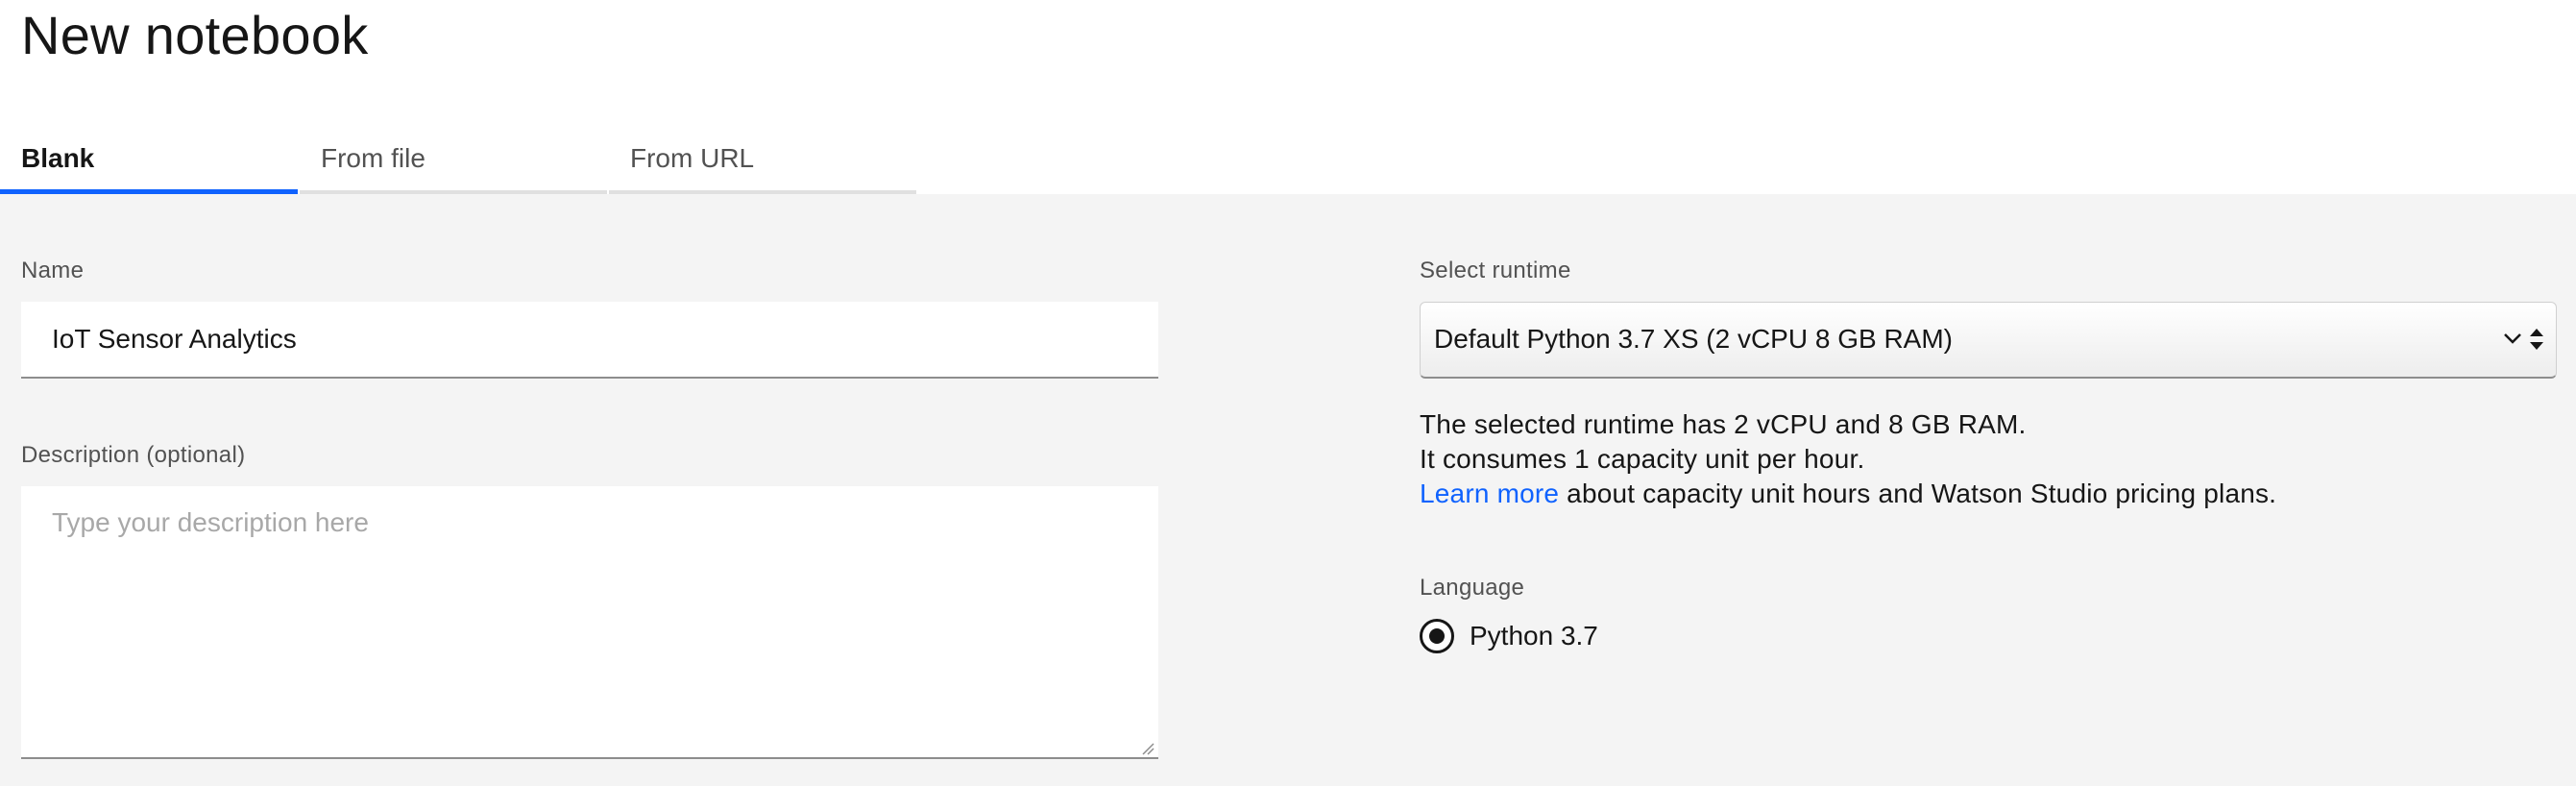 The width and height of the screenshot is (2576, 786). Describe the element at coordinates (1489, 493) in the screenshot. I see `learn-more-link: Learn more` at that location.